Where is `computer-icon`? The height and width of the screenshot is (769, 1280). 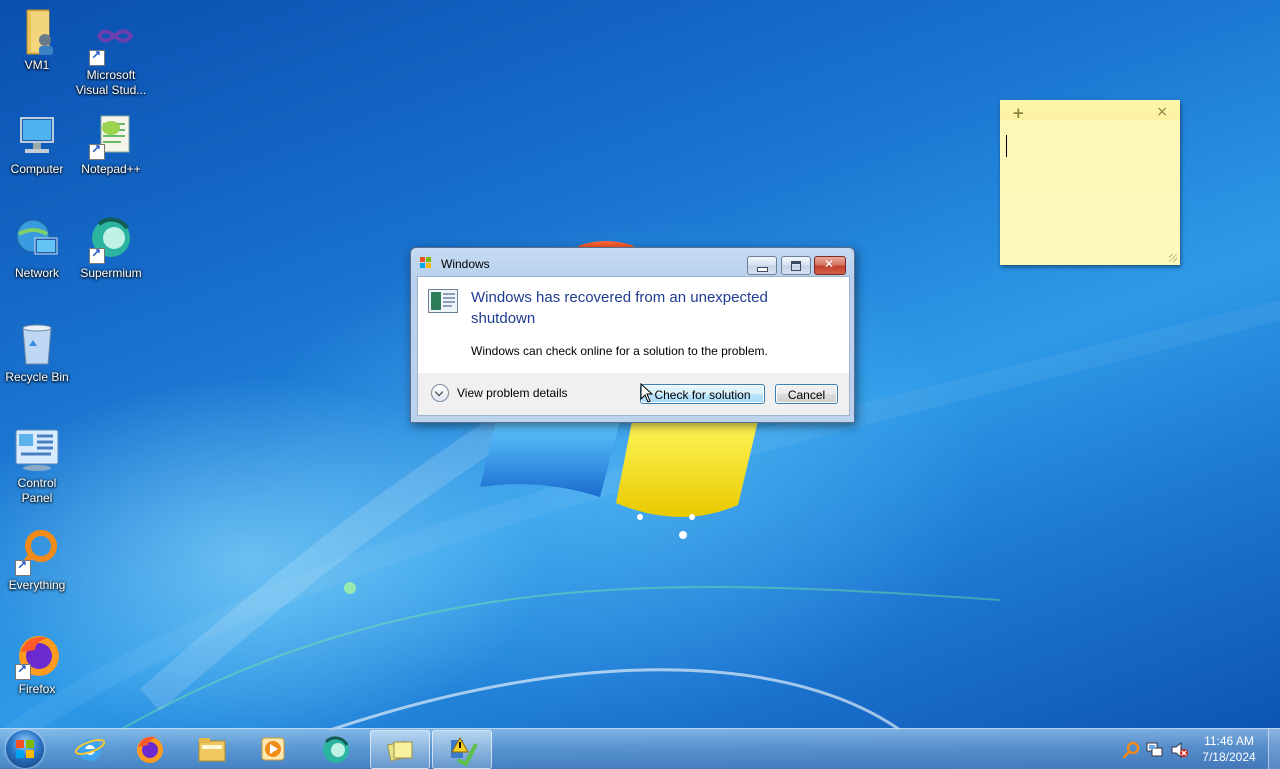
computer-icon is located at coordinates (37, 136).